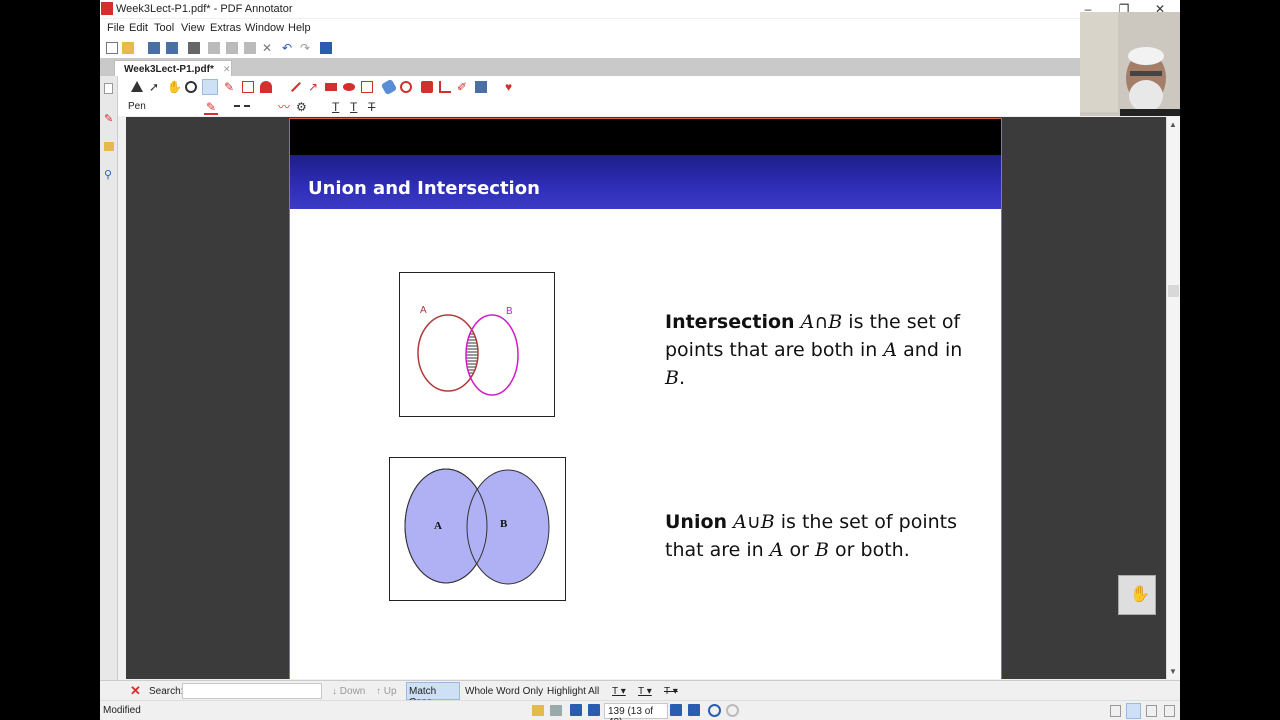  I want to click on menu-tool: Tool, so click(164, 28).